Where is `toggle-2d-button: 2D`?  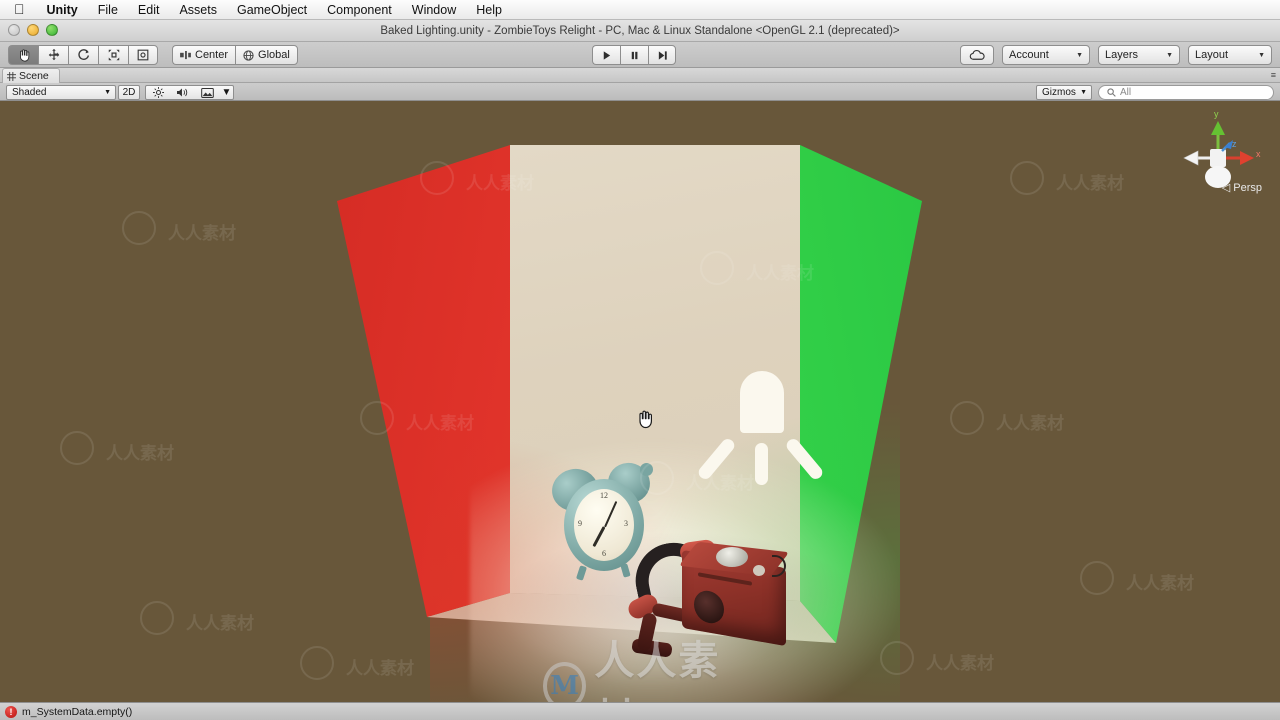 toggle-2d-button: 2D is located at coordinates (129, 92).